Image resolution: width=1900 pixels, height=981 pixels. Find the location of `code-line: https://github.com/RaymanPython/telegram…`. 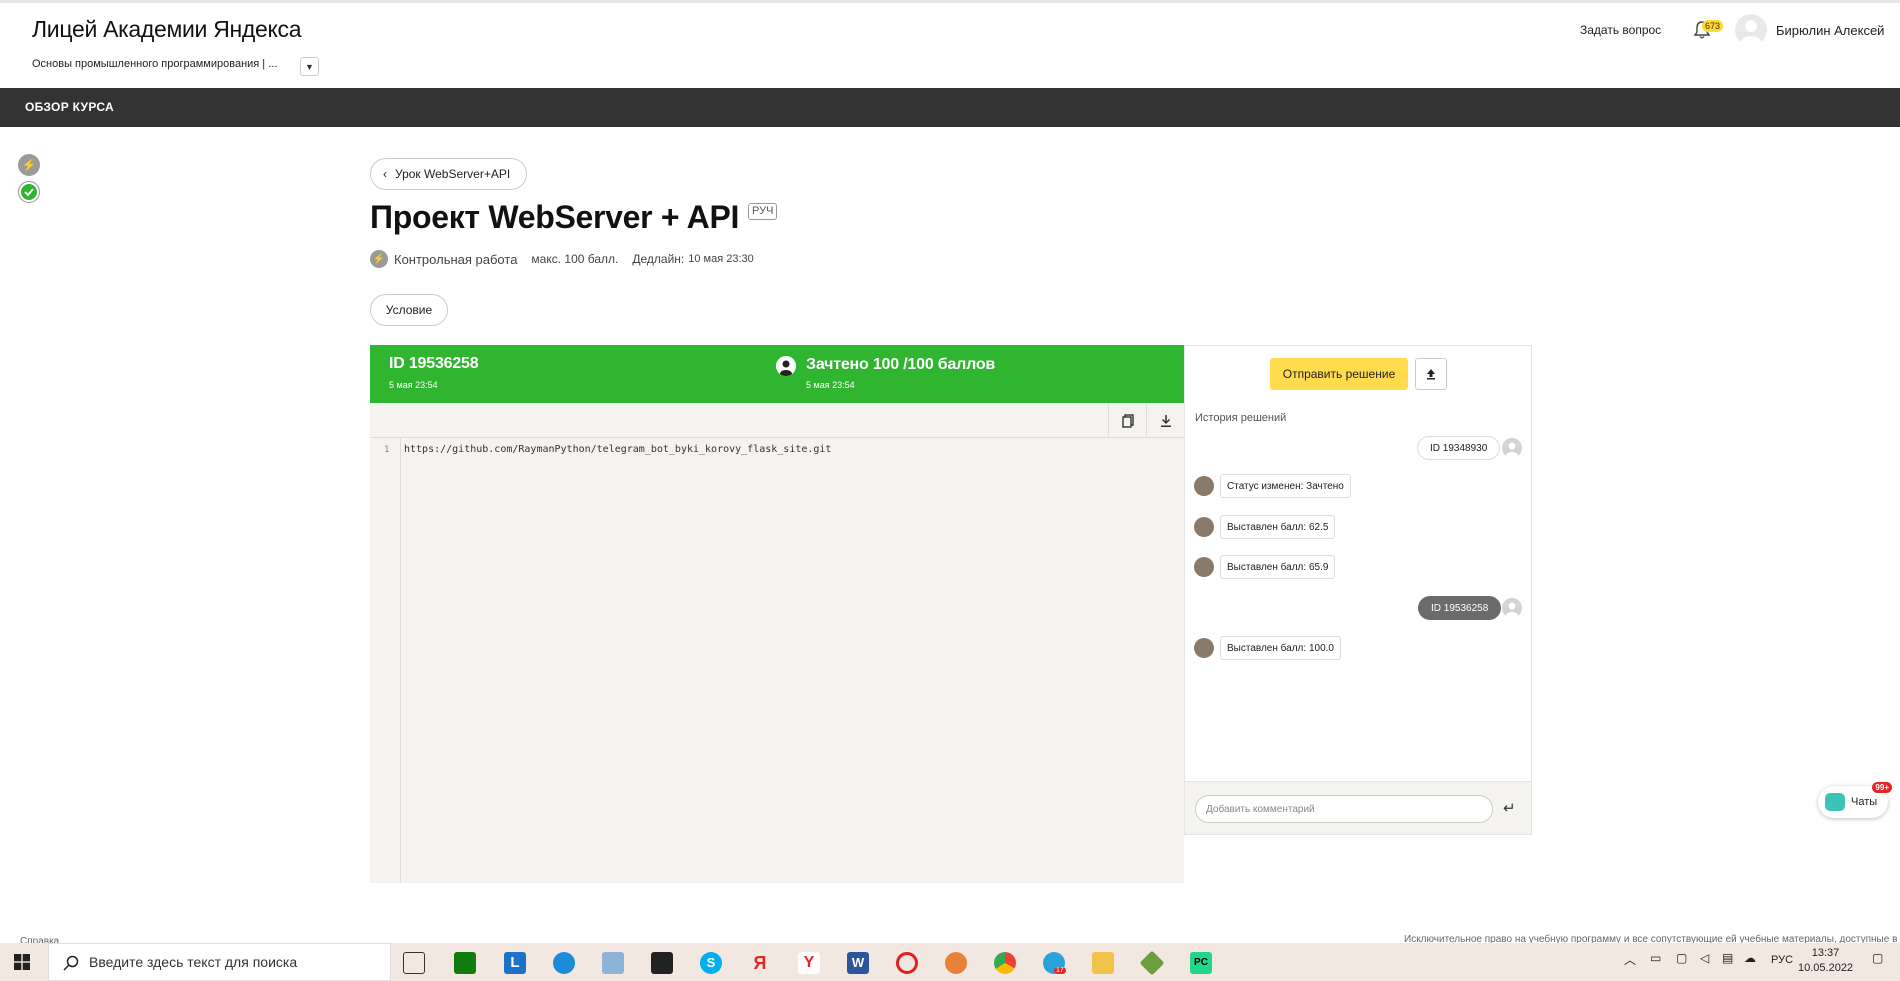

code-line: https://github.com/RaymanPython/telegram… is located at coordinates (617, 449).